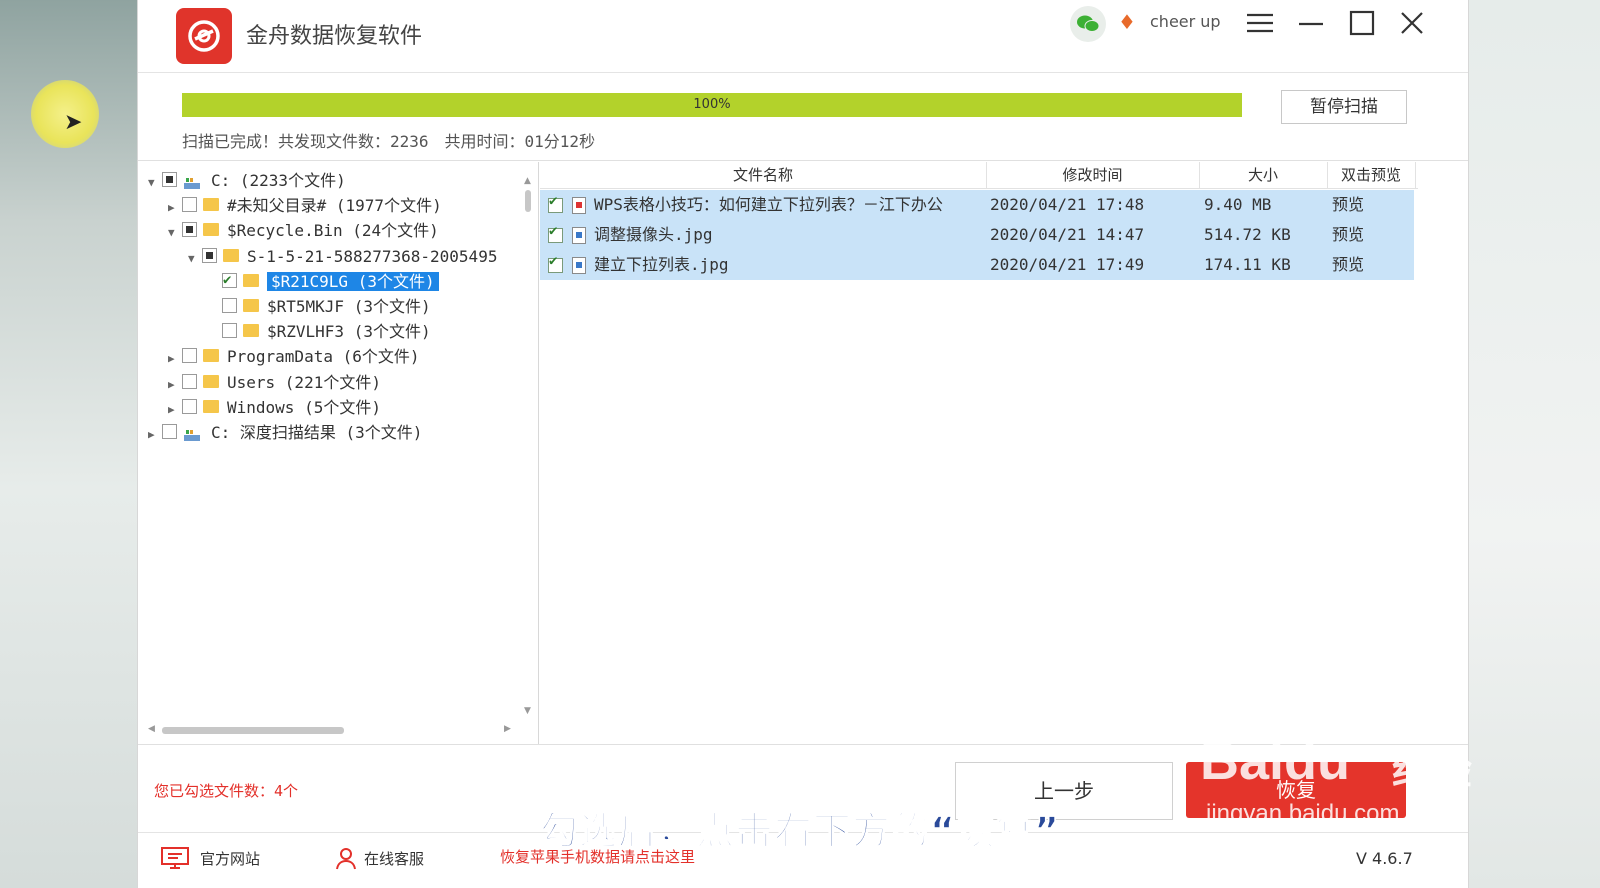 The width and height of the screenshot is (1600, 888). What do you see at coordinates (274, 383) in the screenshot?
I see `tree-item: ▶ Users (221个文件)` at bounding box center [274, 383].